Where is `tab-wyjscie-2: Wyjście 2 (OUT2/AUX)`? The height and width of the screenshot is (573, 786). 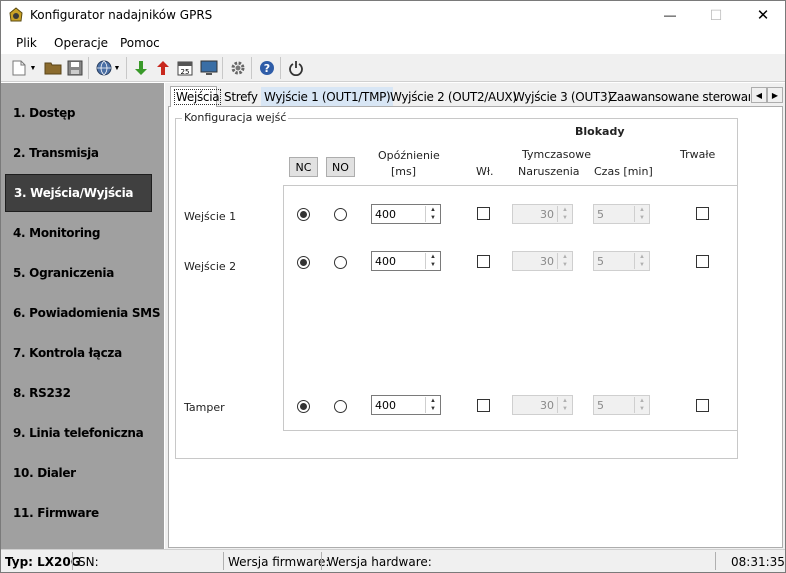 tab-wyjscie-2: Wyjście 2 (OUT2/AUX) is located at coordinates (453, 96).